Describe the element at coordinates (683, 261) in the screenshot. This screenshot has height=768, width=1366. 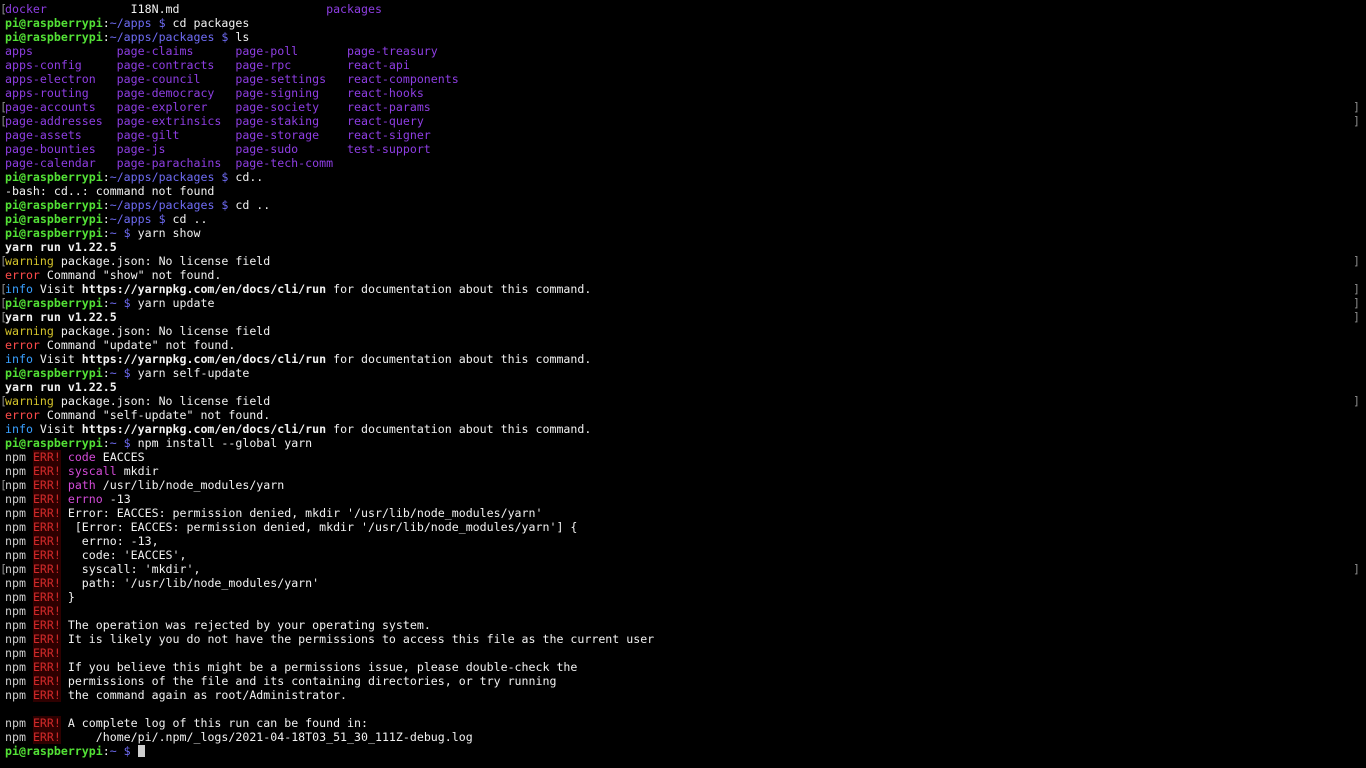
I see `terminal-line: [warning package.json: No license field]` at that location.